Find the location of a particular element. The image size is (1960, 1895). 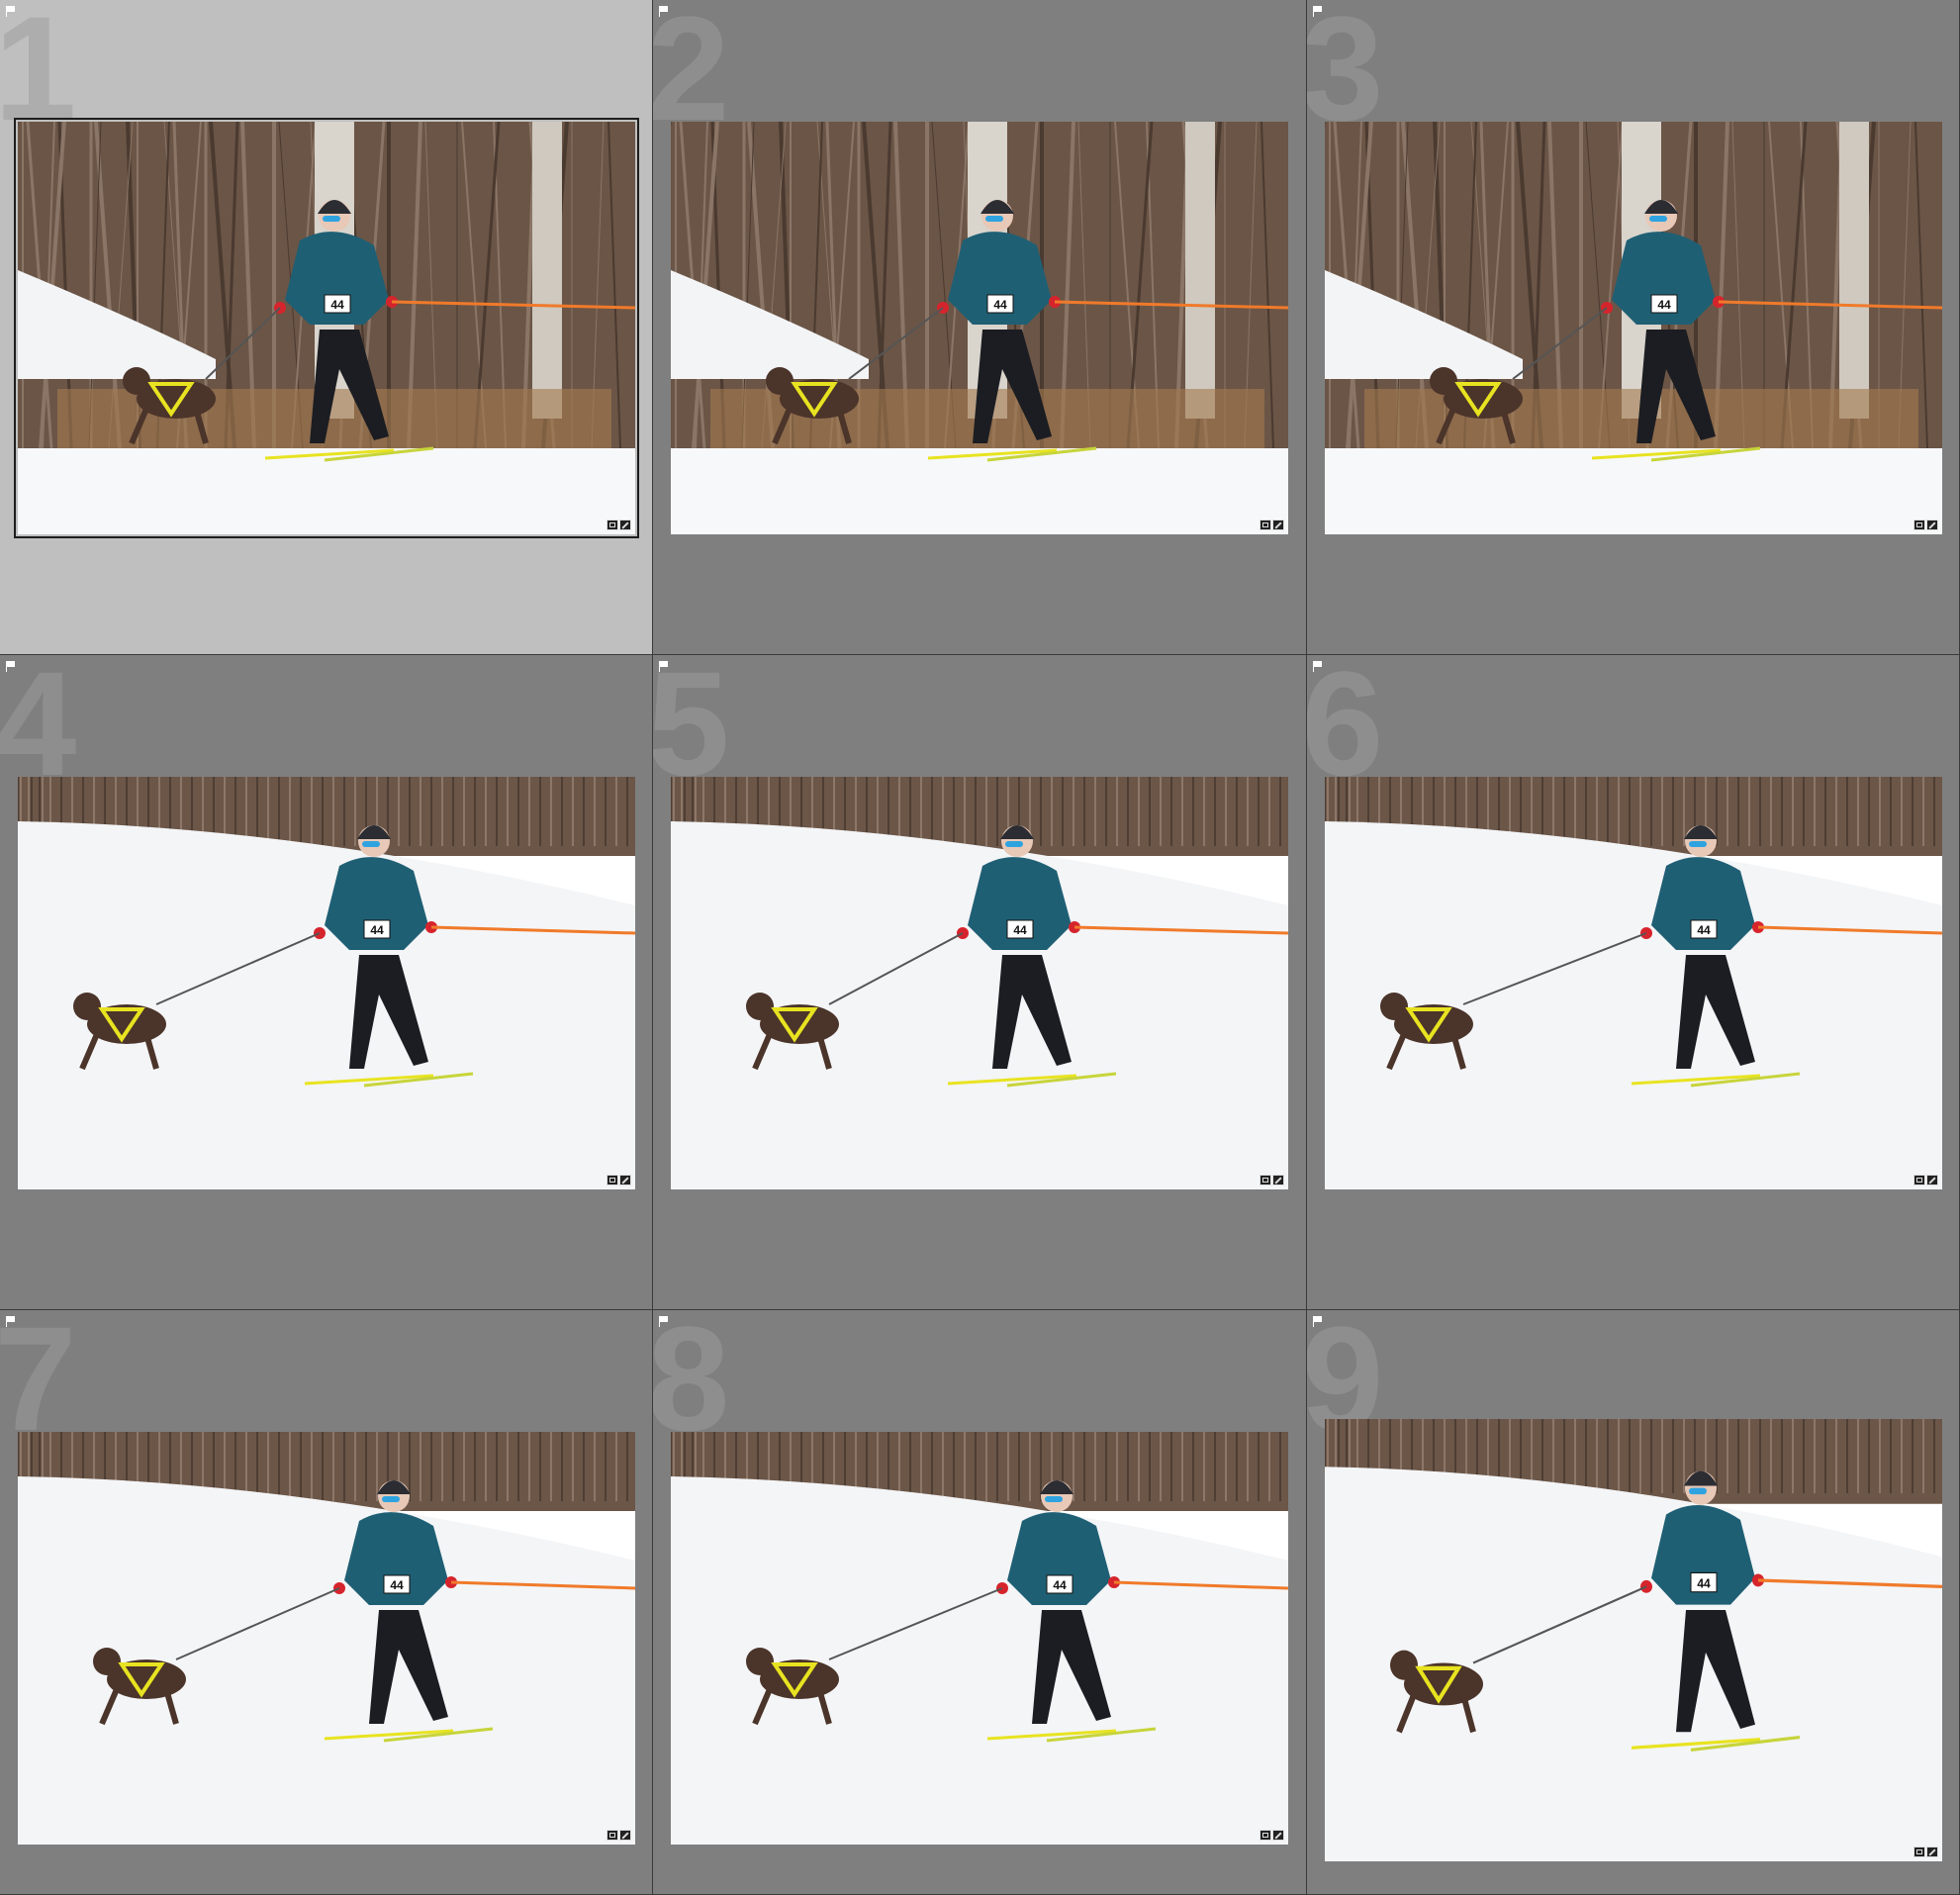

thumbnail-cell-3: 3 44 is located at coordinates (1633, 327).